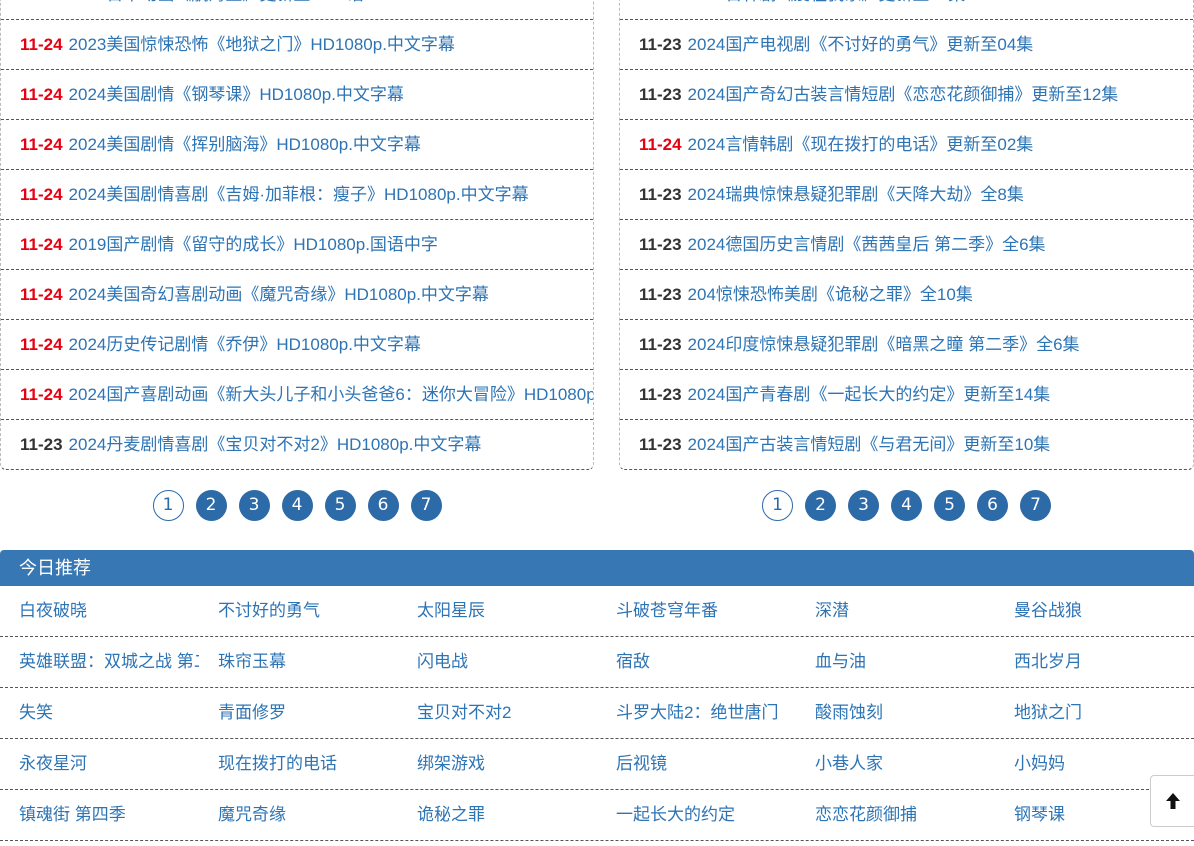 This screenshot has height=846, width=1194. What do you see at coordinates (99, 662) in the screenshot?
I see `recommend-item-link: 英雄联盟：双城之战 第二季` at bounding box center [99, 662].